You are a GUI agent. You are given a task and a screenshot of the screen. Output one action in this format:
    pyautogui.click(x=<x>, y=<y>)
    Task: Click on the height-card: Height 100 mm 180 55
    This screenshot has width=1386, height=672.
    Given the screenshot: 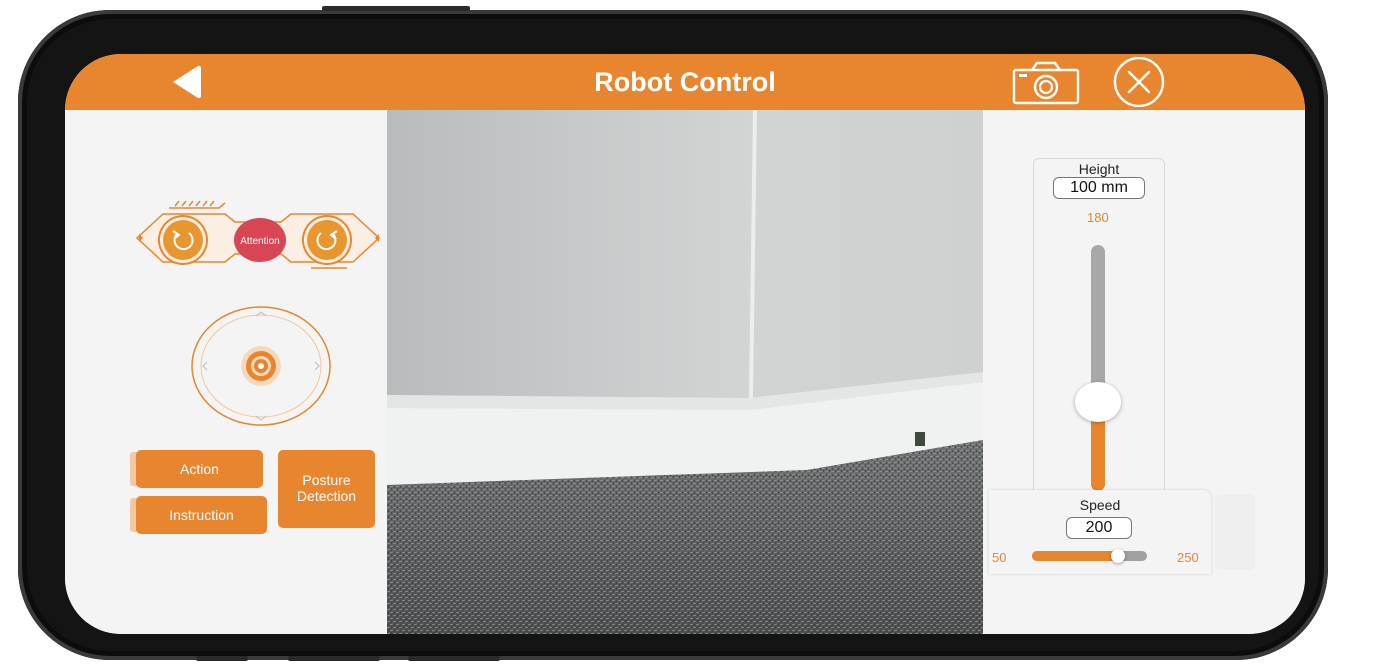 What is the action you would take?
    pyautogui.click(x=1099, y=346)
    